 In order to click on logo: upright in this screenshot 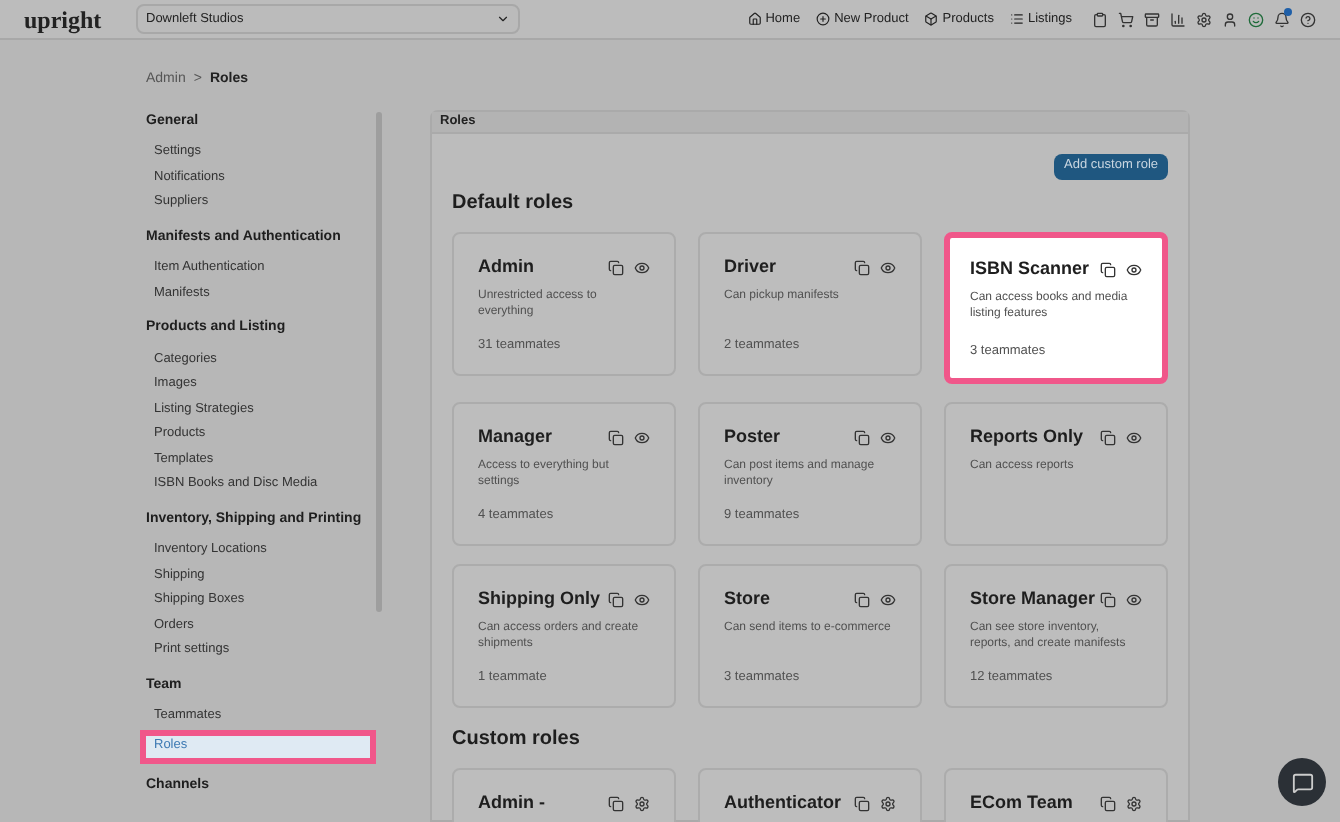, I will do `click(68, 19)`.